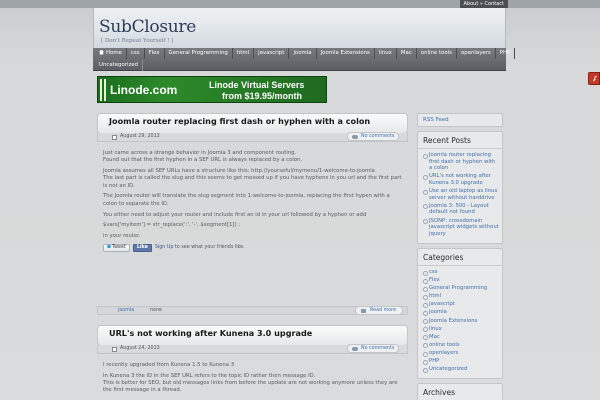 This screenshot has width=600, height=400. What do you see at coordinates (114, 53) in the screenshot?
I see `nav-item-label: Home` at bounding box center [114, 53].